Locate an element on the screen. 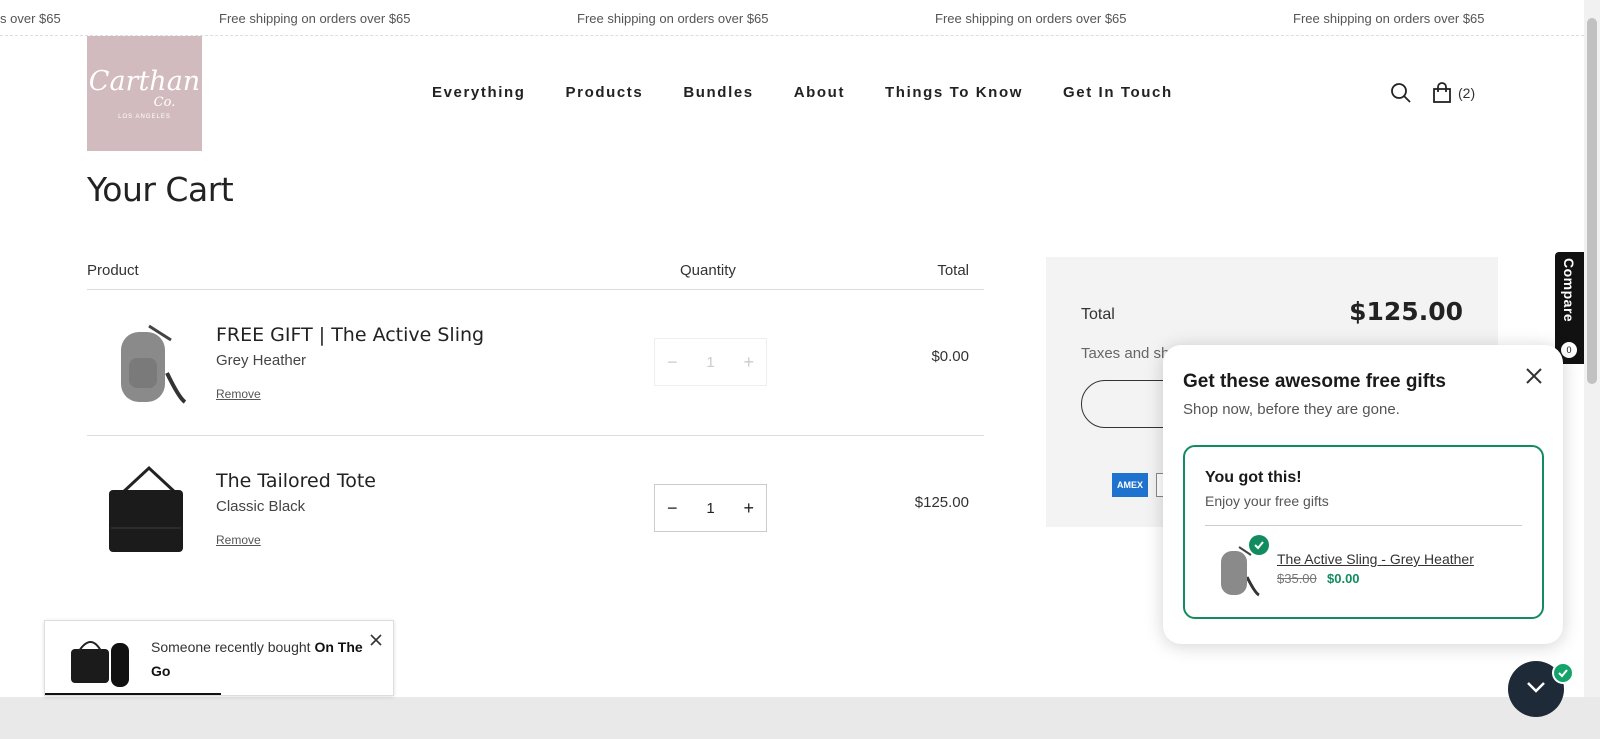 This screenshot has height=739, width=1600. nav-products: Products is located at coordinates (605, 92).